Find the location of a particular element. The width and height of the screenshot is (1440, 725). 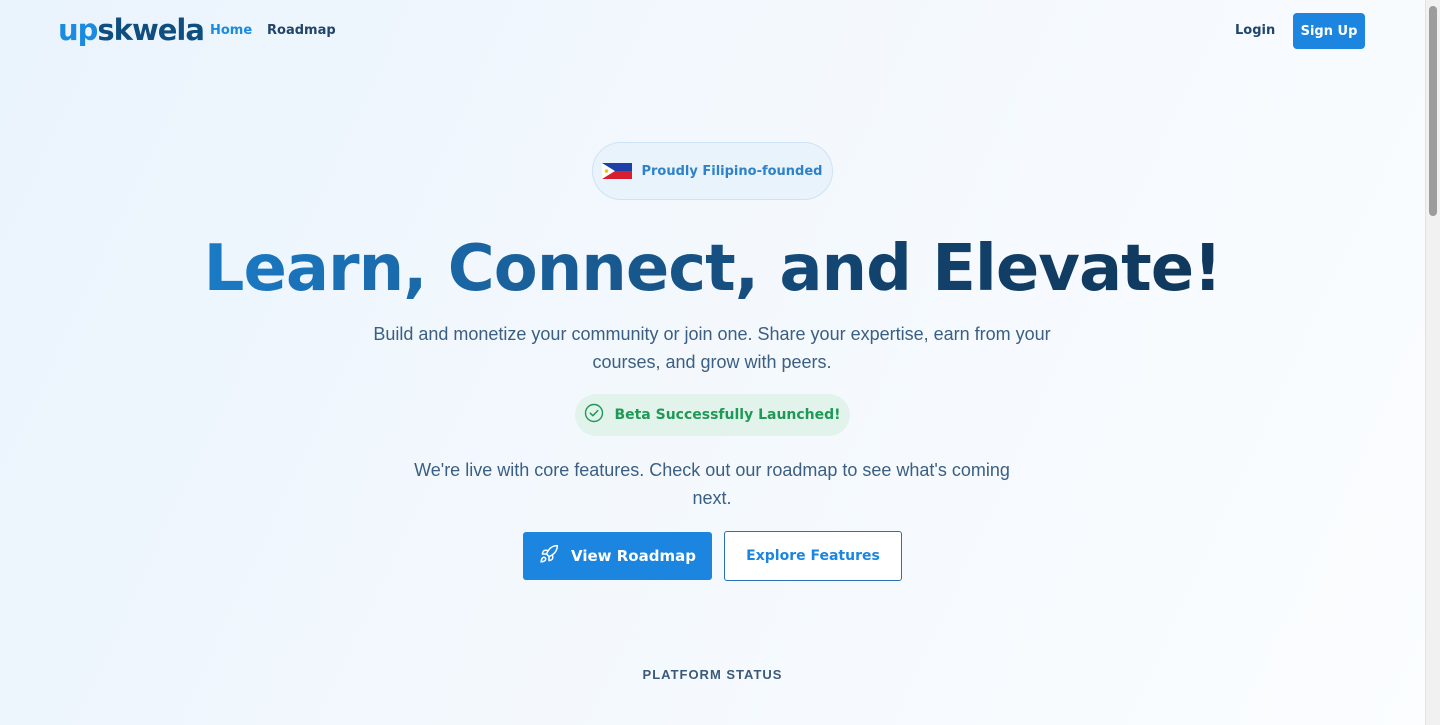

check-circle-icon is located at coordinates (594, 415).